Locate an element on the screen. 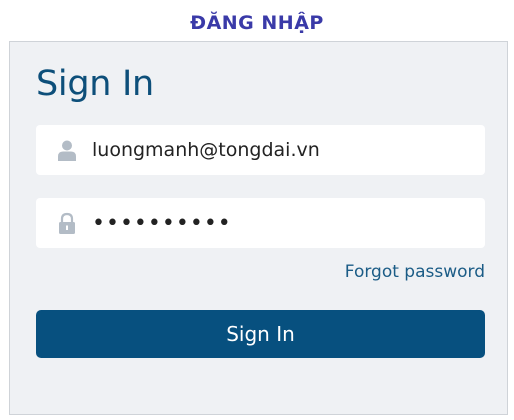 The image size is (514, 420). user-icon is located at coordinates (67, 150).